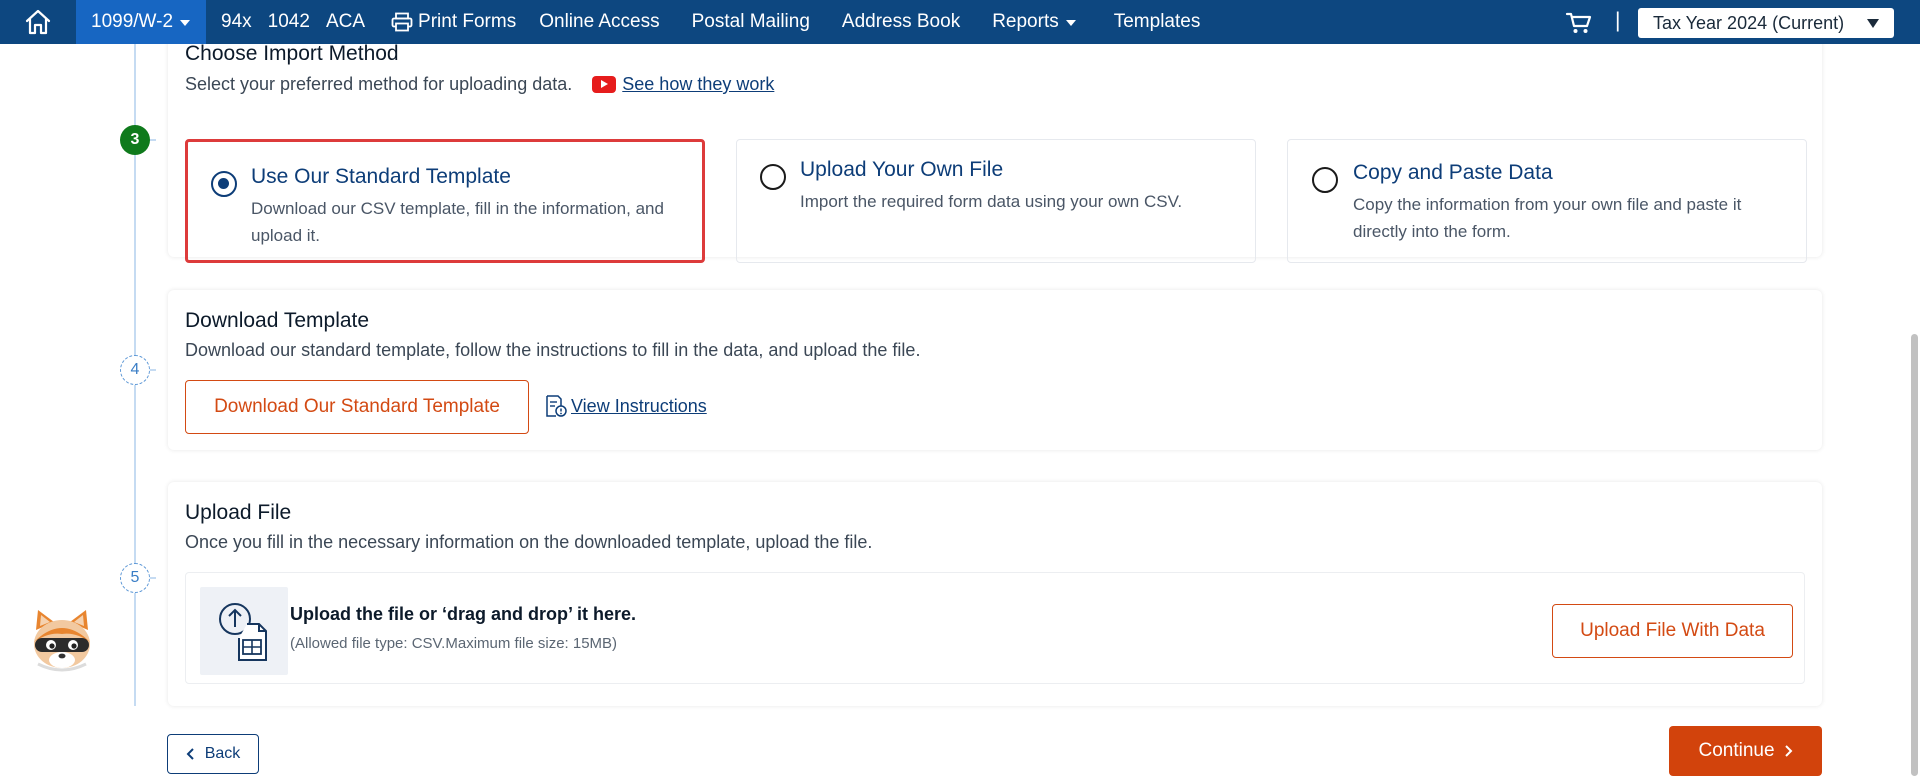 This screenshot has width=1920, height=776. Describe the element at coordinates (1914, 555) in the screenshot. I see `page-scrollbar-thumb` at that location.